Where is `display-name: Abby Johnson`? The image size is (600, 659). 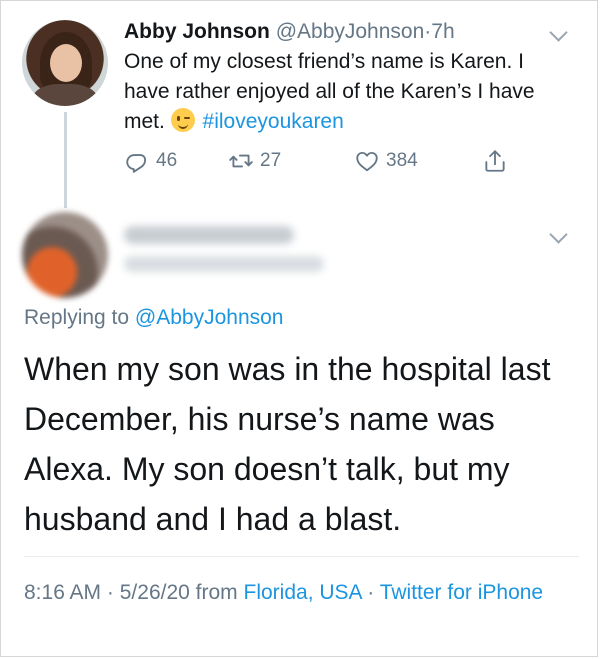
display-name: Abby Johnson is located at coordinates (197, 31).